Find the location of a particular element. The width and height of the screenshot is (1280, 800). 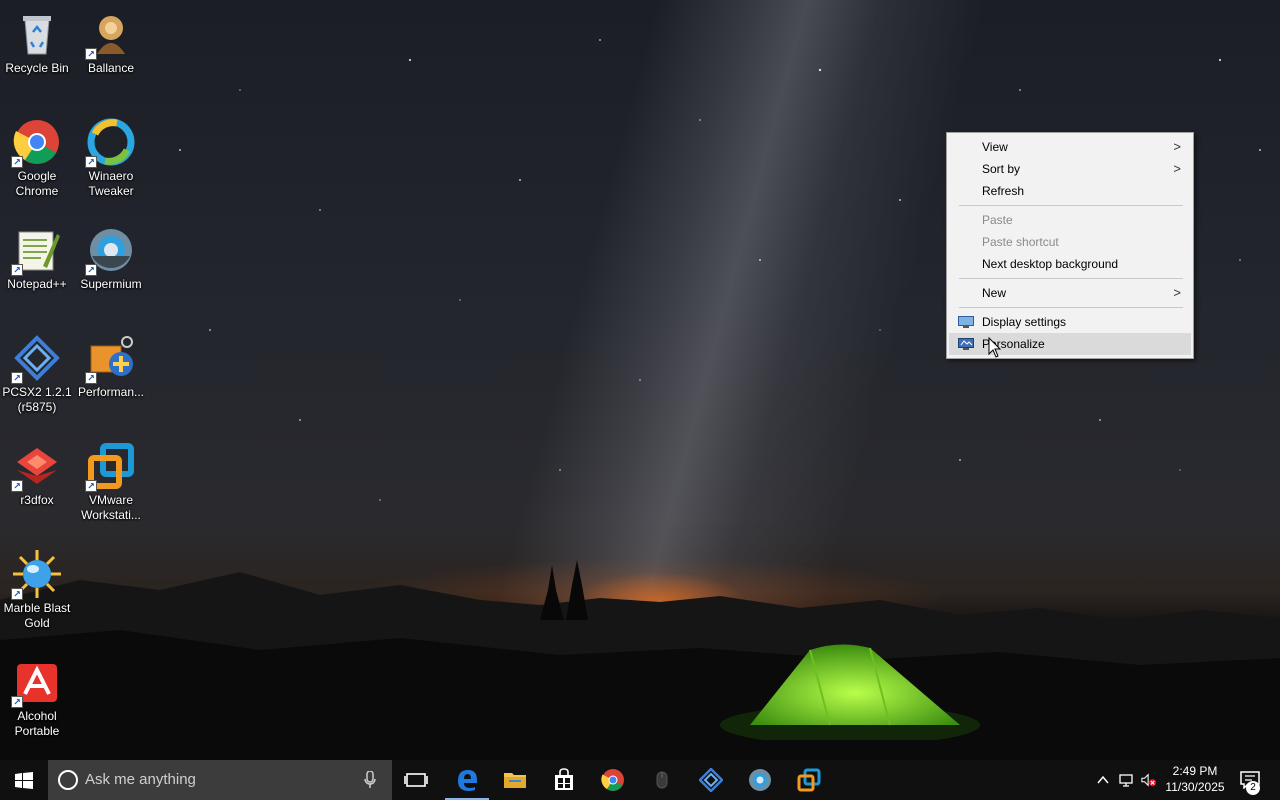

desktop-icon-label: r3dfox is located at coordinates (37, 500).